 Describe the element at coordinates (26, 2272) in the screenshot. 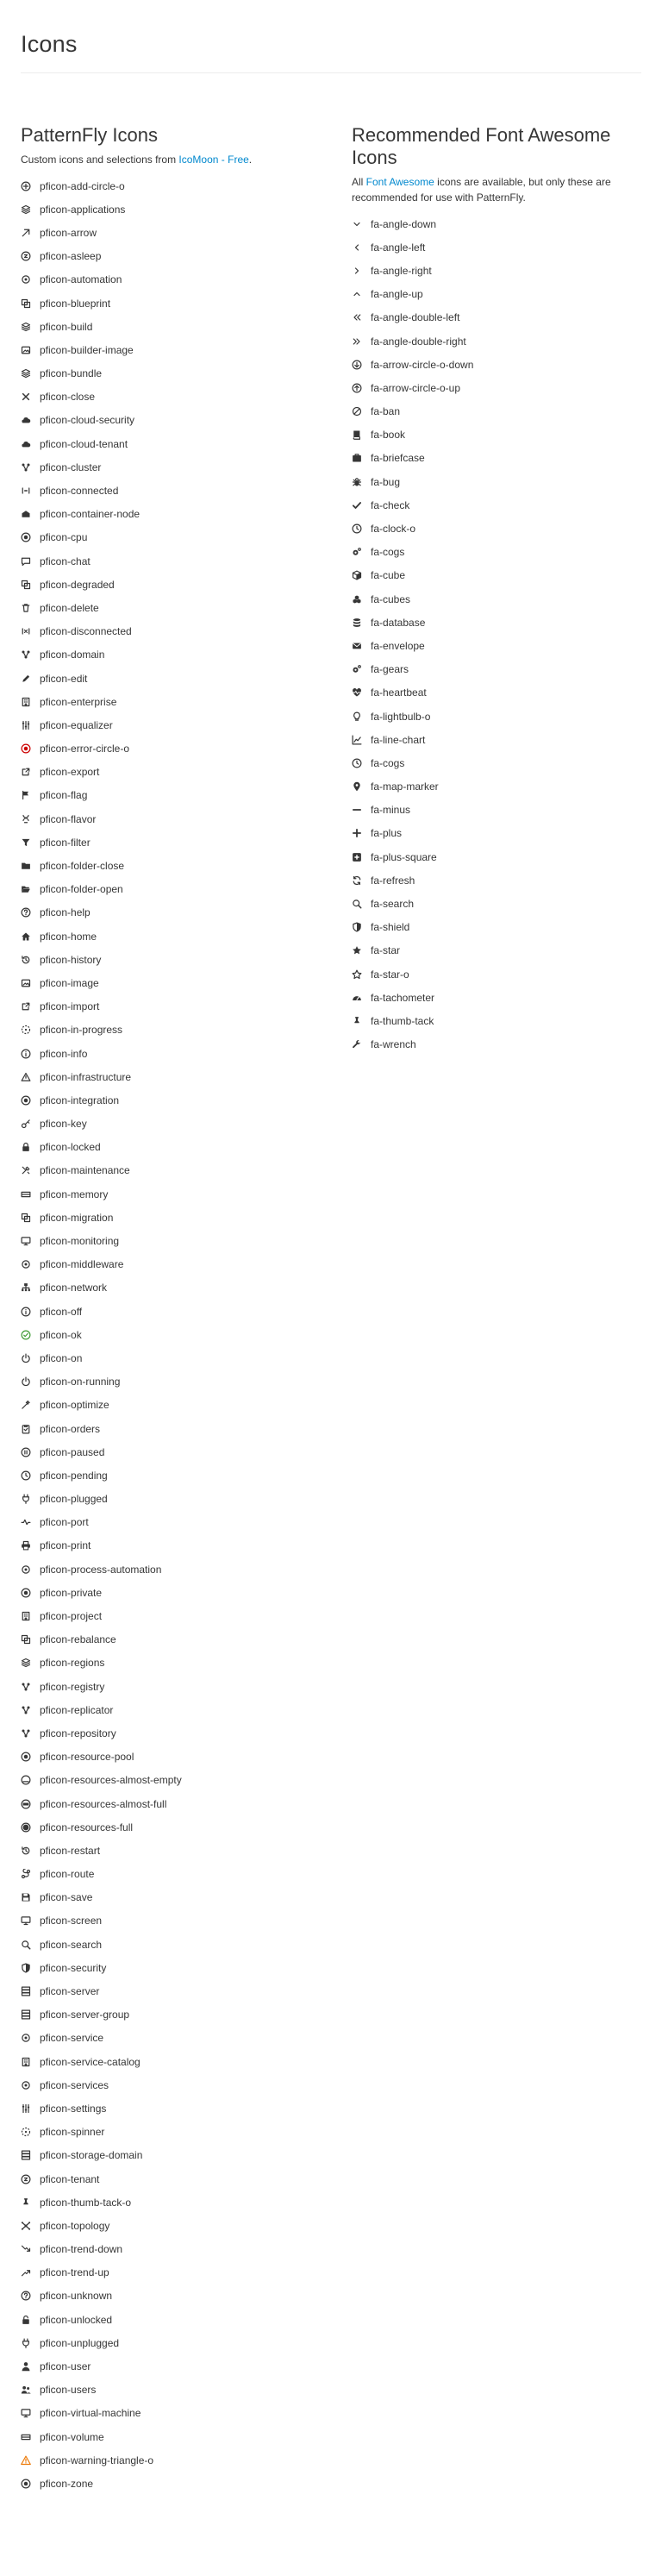

I see `trend-up-icon` at that location.